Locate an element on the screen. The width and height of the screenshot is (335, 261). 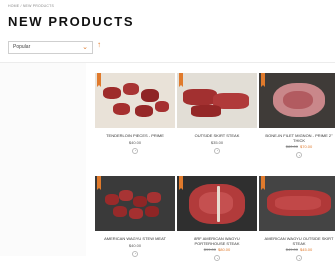
product-card: TENDERLOIN PIECES - PRIME $40.00 is located at coordinates (135, 113).